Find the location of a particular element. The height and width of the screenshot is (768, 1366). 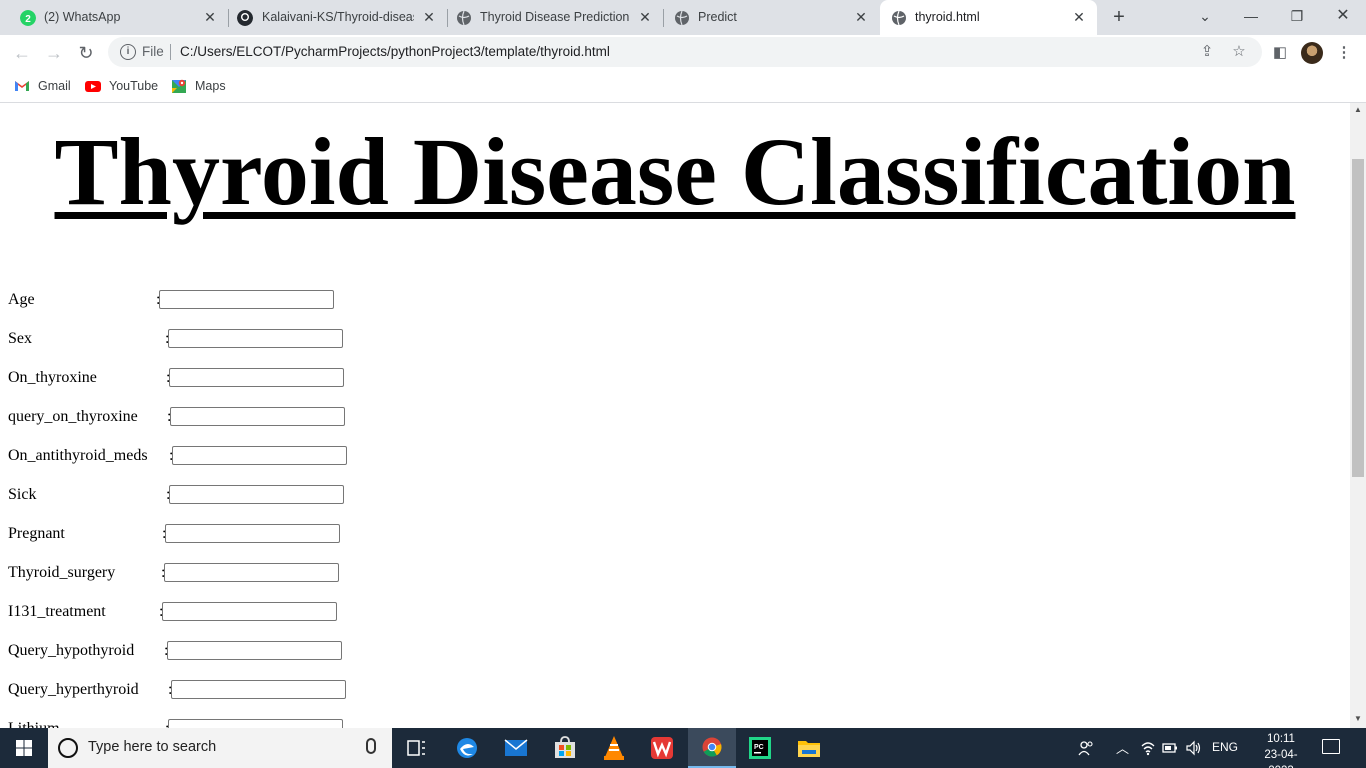

field-label: query_on_thyroxine is located at coordinates (73, 416).